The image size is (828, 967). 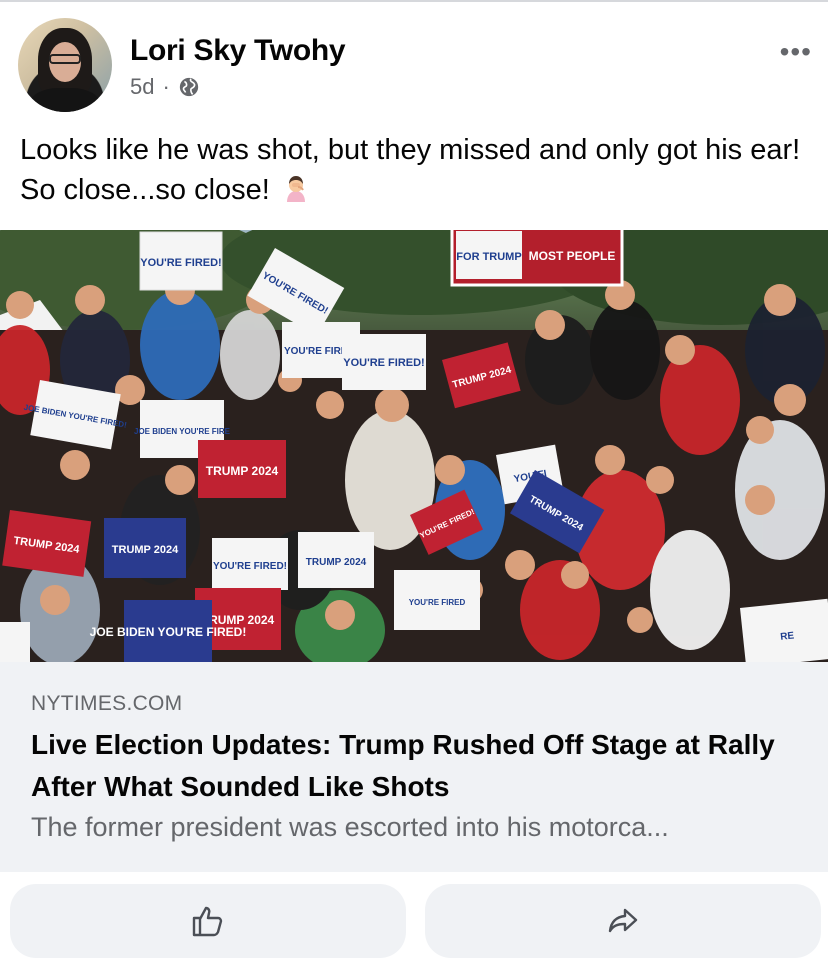 I want to click on link-domain: NYTIMES.COM, so click(x=107, y=703).